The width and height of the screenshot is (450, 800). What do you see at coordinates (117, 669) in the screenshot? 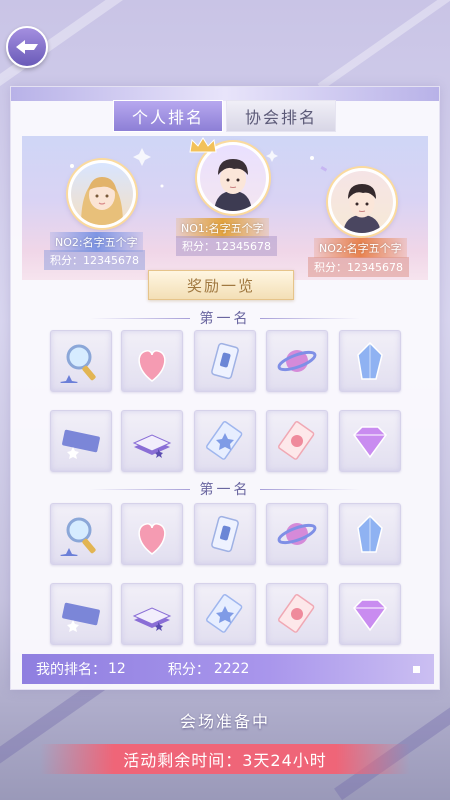
I see `my-rank-value: 12` at bounding box center [117, 669].